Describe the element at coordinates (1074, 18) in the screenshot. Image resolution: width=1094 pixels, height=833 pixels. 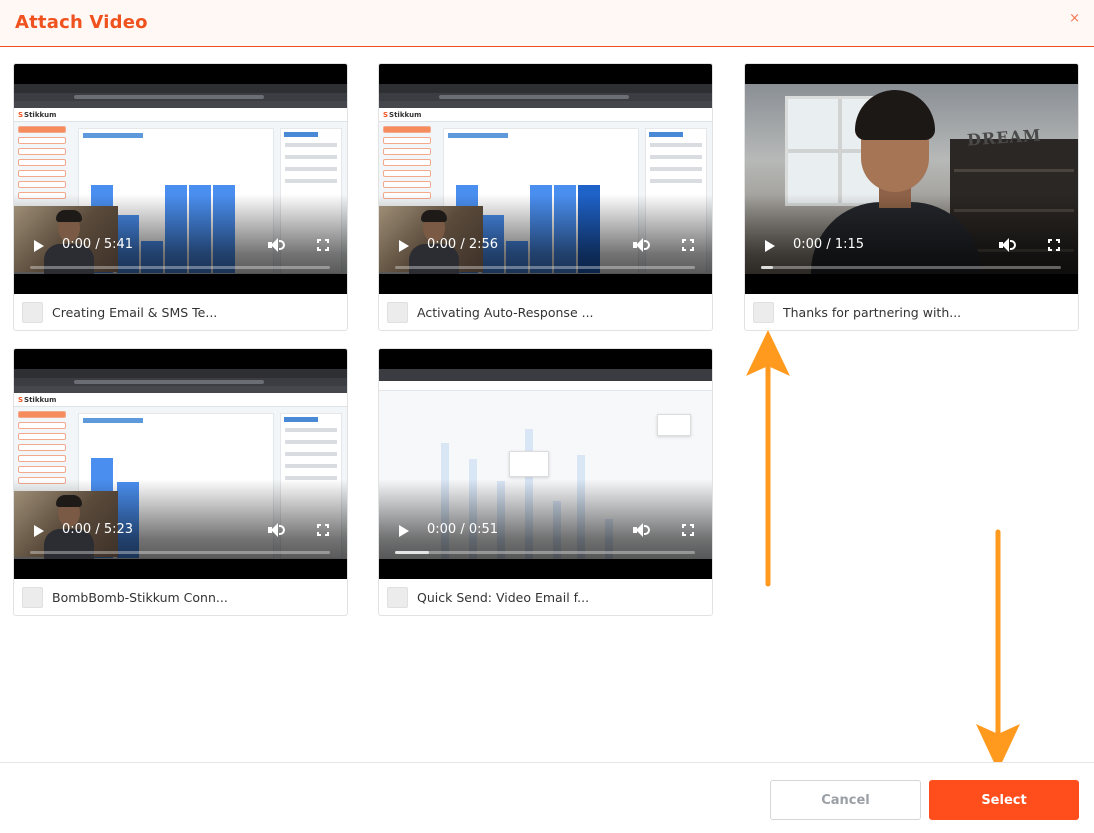
I see `close-icon: ×` at that location.